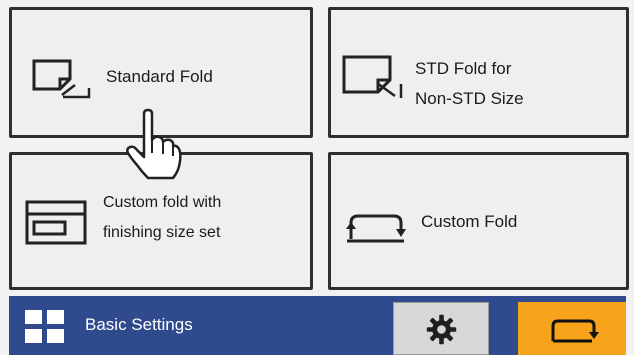  What do you see at coordinates (463, 68) in the screenshot?
I see `std-fold-non-std-size-line1: STD Fold for` at bounding box center [463, 68].